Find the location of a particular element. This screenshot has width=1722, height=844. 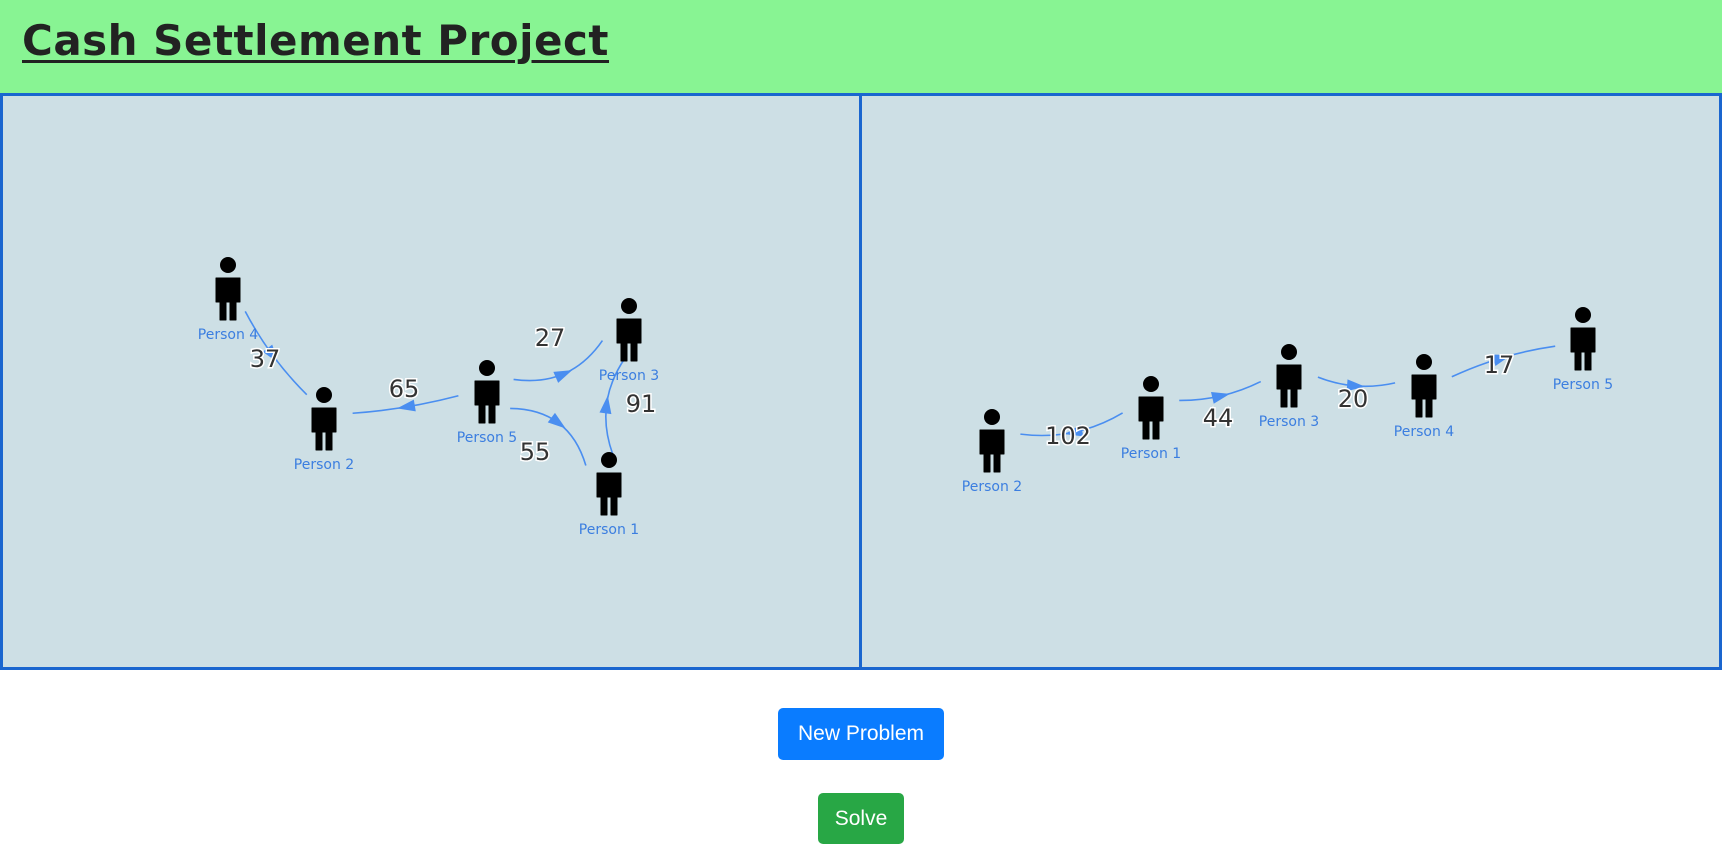

nodes: Person 2 Person 1 Person 3 Person 4 Person 5 is located at coordinates (1287, 401).